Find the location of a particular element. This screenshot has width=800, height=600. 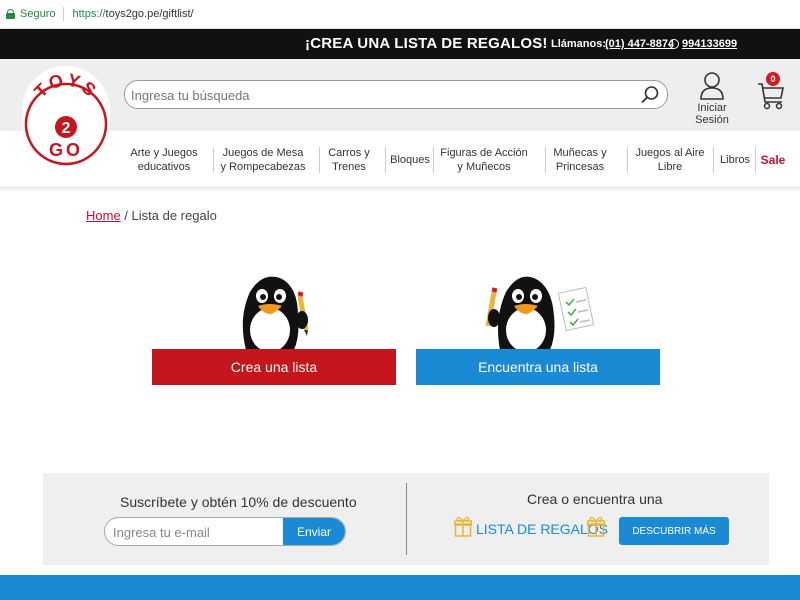

address-field: Seguro https:// toys2go.pe/giftlist/ is located at coordinates (100, 14).